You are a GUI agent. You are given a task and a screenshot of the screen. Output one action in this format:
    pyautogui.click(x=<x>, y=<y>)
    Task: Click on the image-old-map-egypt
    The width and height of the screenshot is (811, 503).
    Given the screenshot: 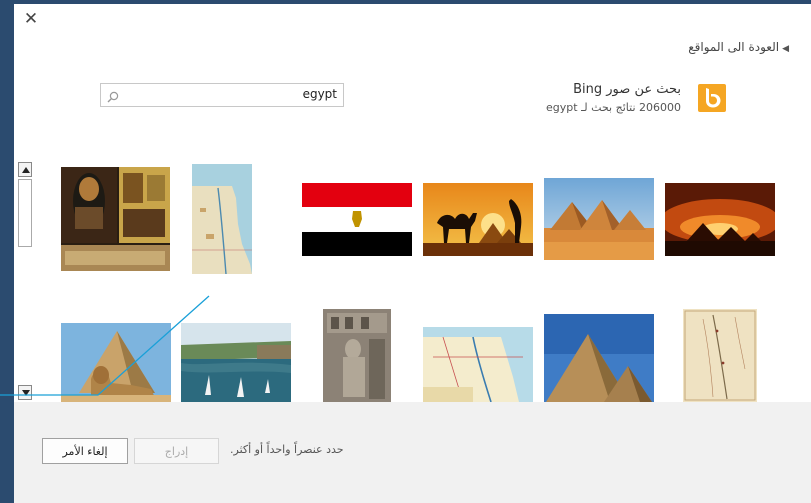 What is the action you would take?
    pyautogui.click(x=720, y=355)
    